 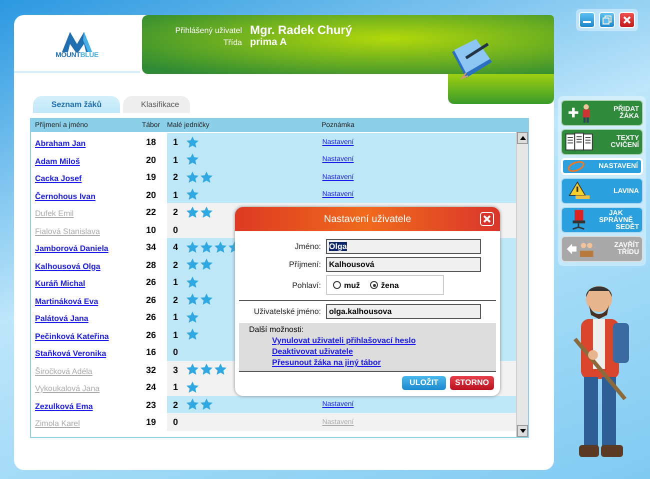 I want to click on class-label: Třída, so click(x=232, y=42).